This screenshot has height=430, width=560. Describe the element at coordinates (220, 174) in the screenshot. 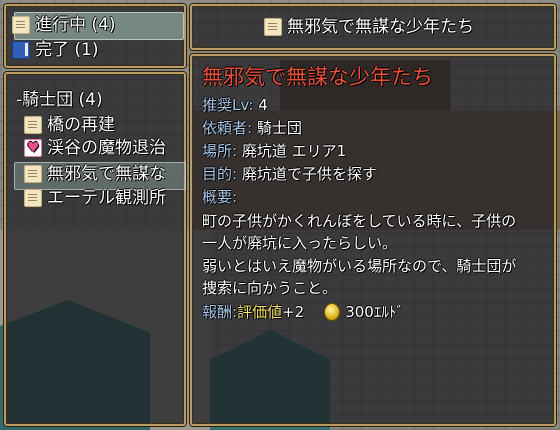

I see `objective-label: 目的:` at that location.